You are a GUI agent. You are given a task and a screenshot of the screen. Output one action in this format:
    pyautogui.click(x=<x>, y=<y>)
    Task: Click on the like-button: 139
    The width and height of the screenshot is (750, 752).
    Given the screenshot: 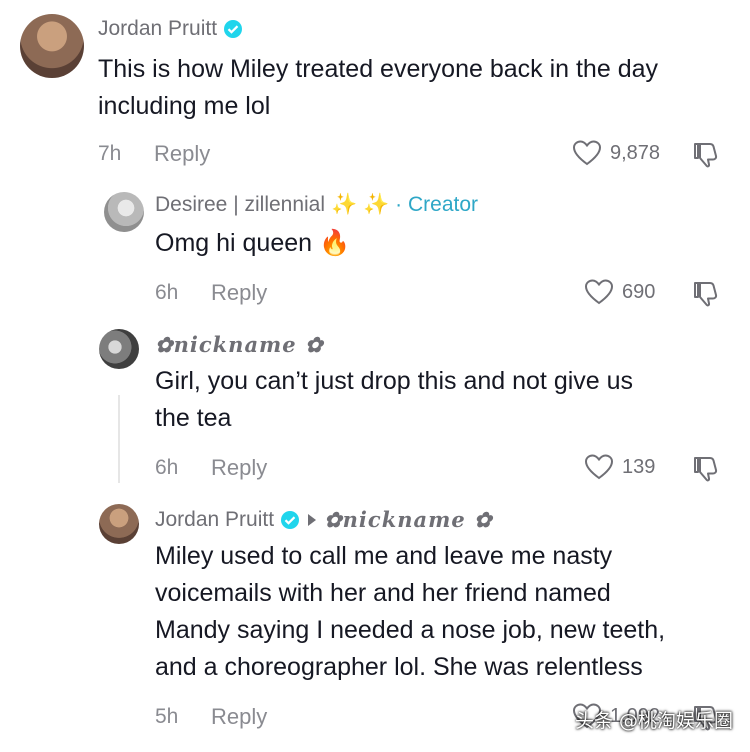 What is the action you would take?
    pyautogui.click(x=619, y=467)
    